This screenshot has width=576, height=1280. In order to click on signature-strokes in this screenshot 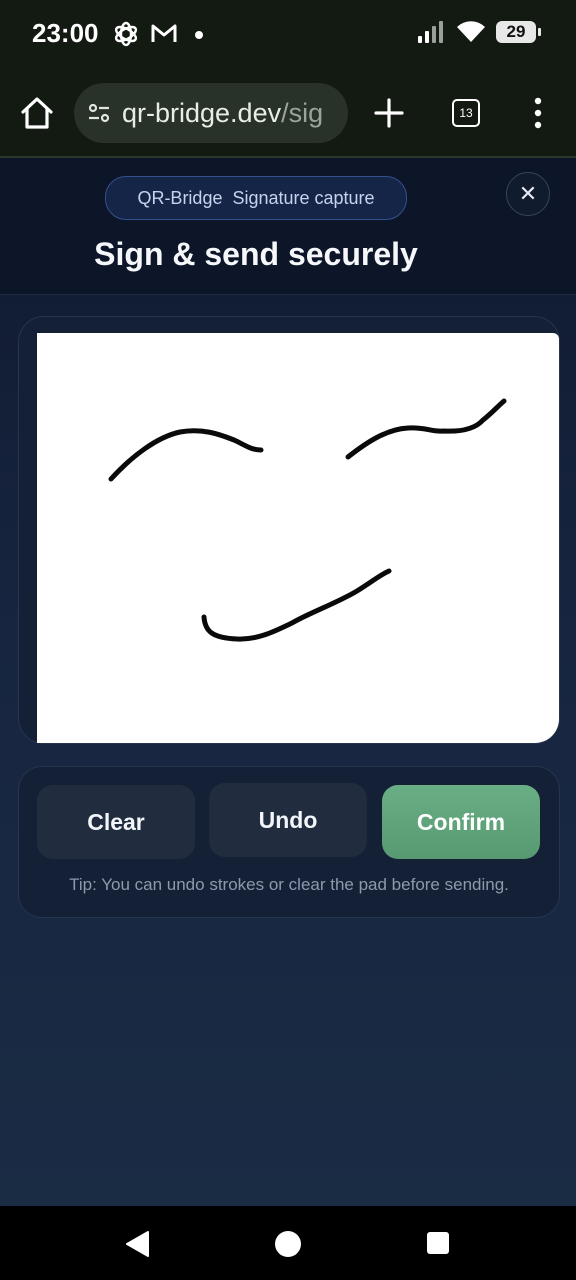, I will do `click(307, 520)`.